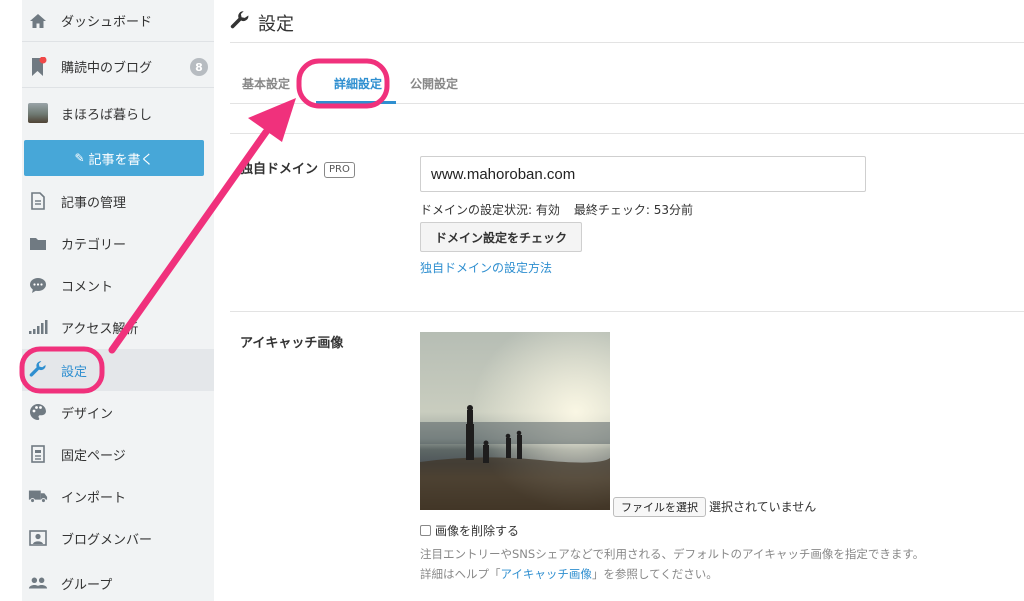  What do you see at coordinates (469, 530) in the screenshot?
I see `delete-image-option: 画像を削除する` at bounding box center [469, 530].